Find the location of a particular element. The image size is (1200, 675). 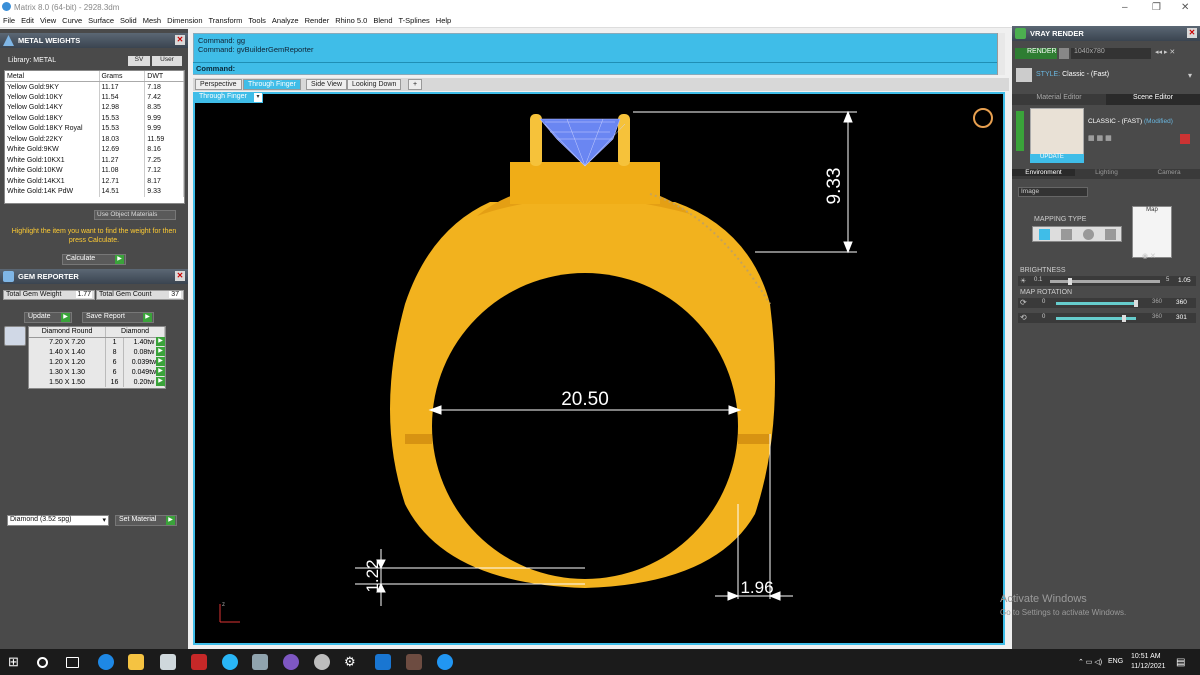

edge-icon is located at coordinates (106, 662).